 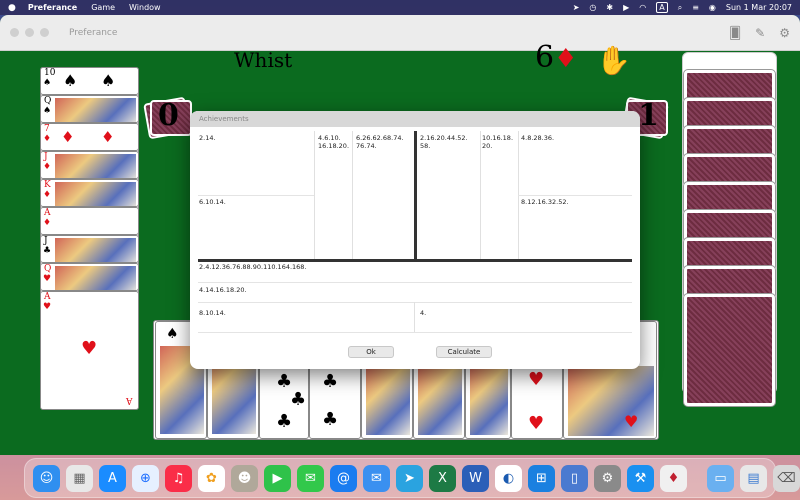 I want to click on preferance-app-icon: ♦, so click(x=673, y=478).